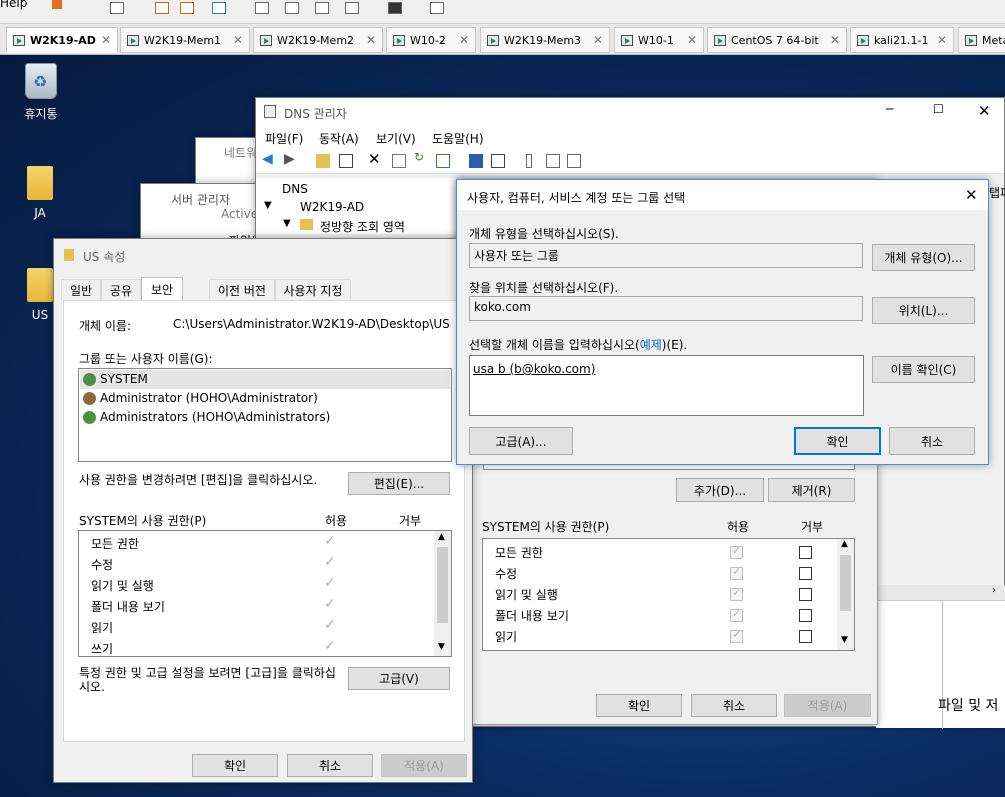 The width and height of the screenshot is (1005, 797). Describe the element at coordinates (553, 161) in the screenshot. I see `list-icon` at that location.